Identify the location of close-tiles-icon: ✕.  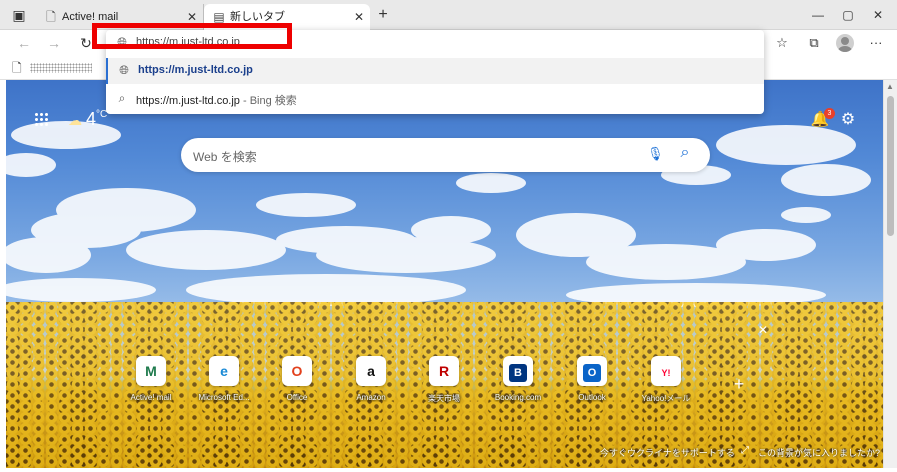
(763, 330).